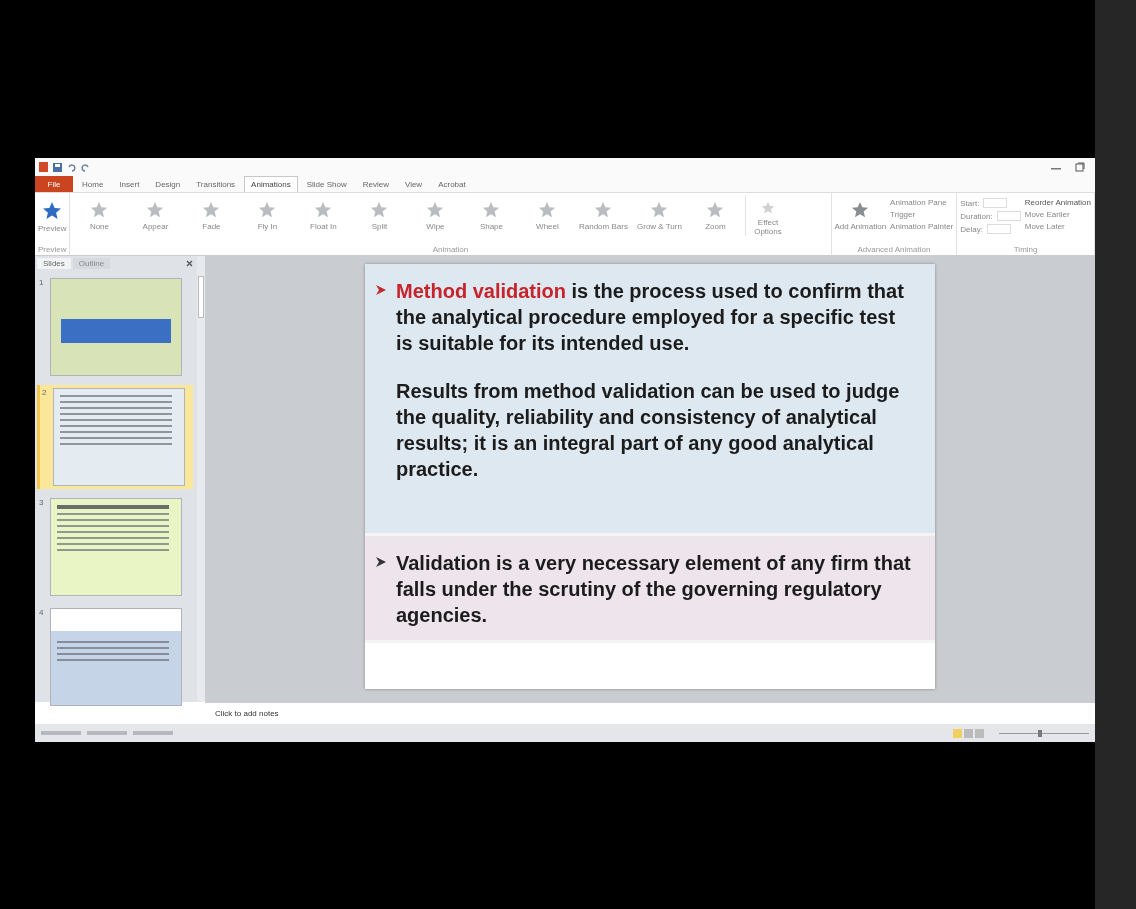 Image resolution: width=1136 pixels, height=909 pixels. Describe the element at coordinates (54, 263) in the screenshot. I see `panel-tab: Slides` at that location.